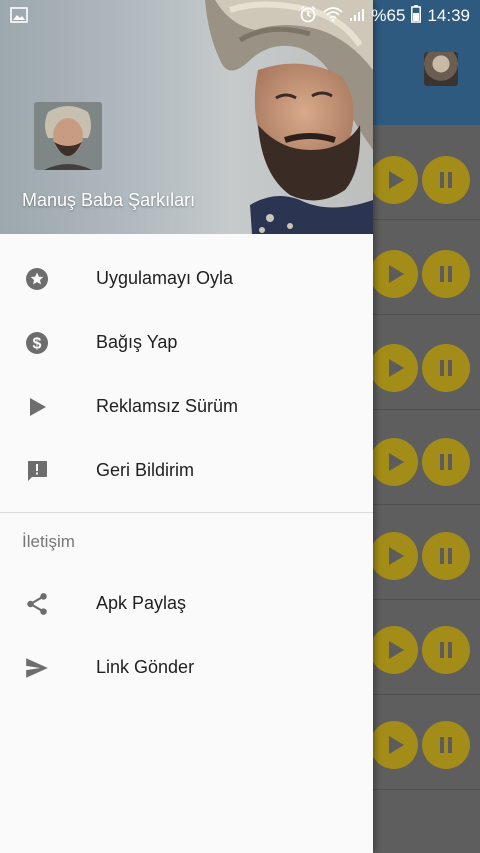  What do you see at coordinates (37, 604) in the screenshot?
I see `share-icon` at bounding box center [37, 604].